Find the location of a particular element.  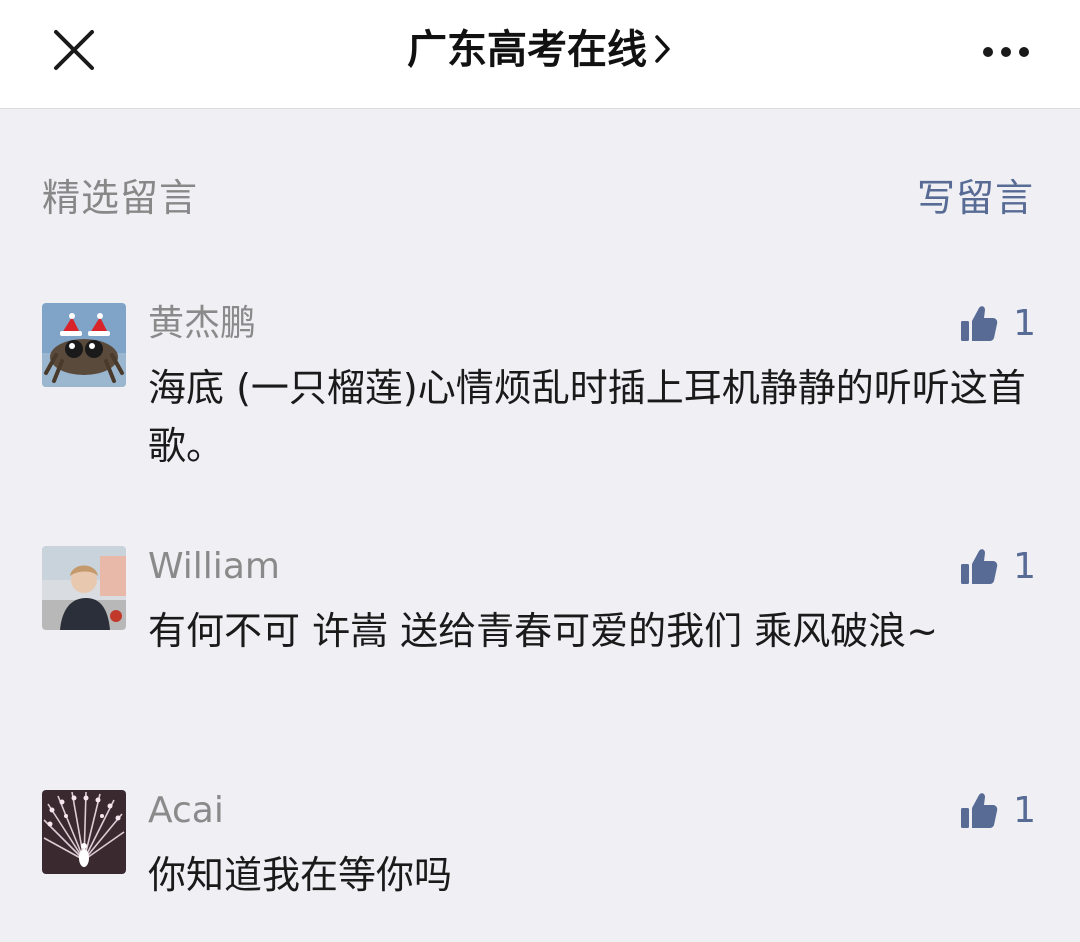

comment-nickname: William is located at coordinates (214, 566).